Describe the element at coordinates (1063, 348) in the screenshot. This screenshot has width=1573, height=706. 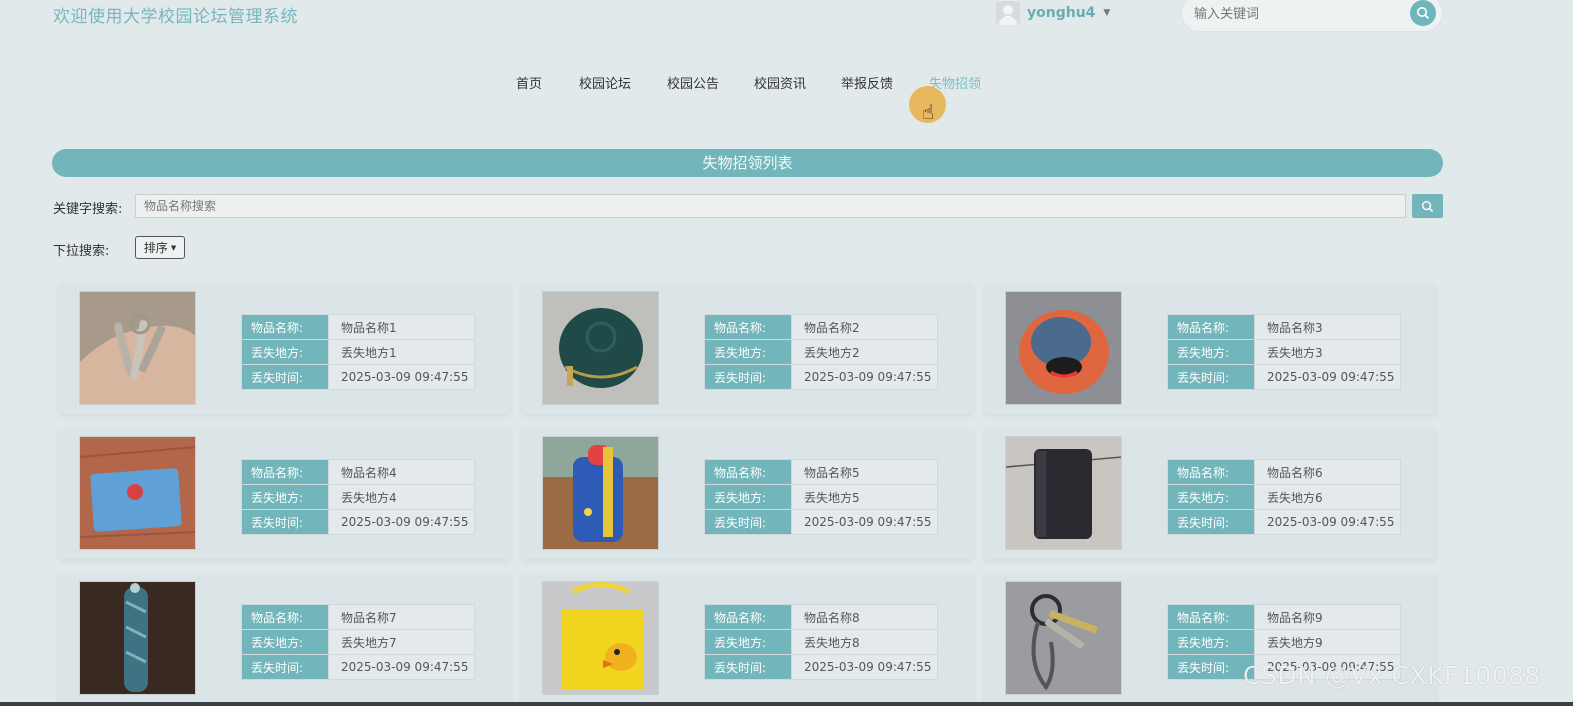
I see `item-photo-orange-cap` at that location.